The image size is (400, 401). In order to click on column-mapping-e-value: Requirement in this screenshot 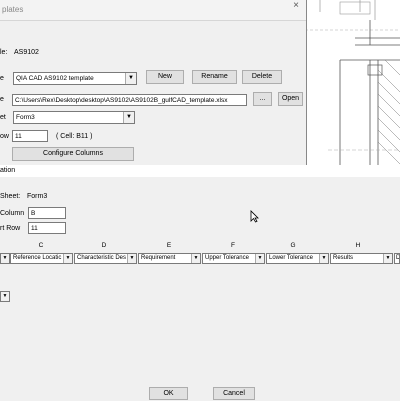, I will do `click(158, 258)`.